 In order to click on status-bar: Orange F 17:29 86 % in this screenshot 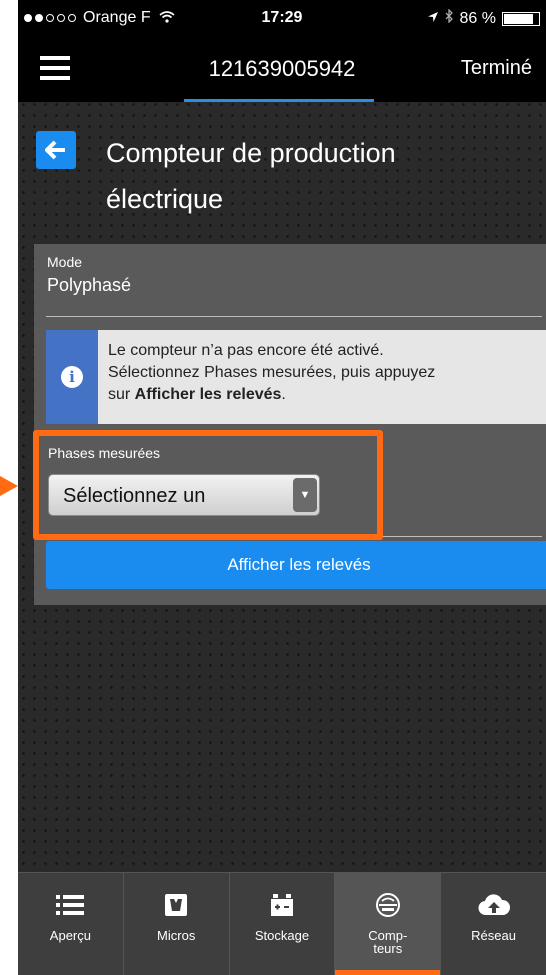, I will do `click(282, 19)`.